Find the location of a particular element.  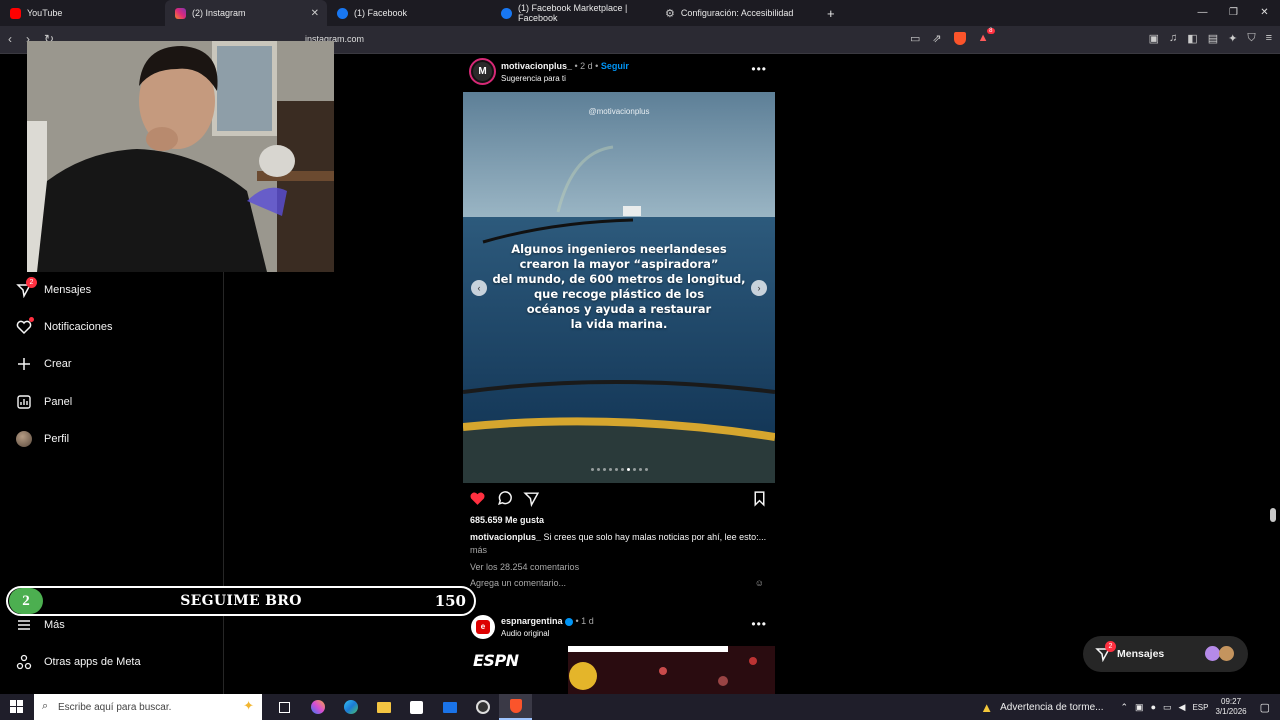

tab-facebook: (1) Facebook is located at coordinates (409, 13).